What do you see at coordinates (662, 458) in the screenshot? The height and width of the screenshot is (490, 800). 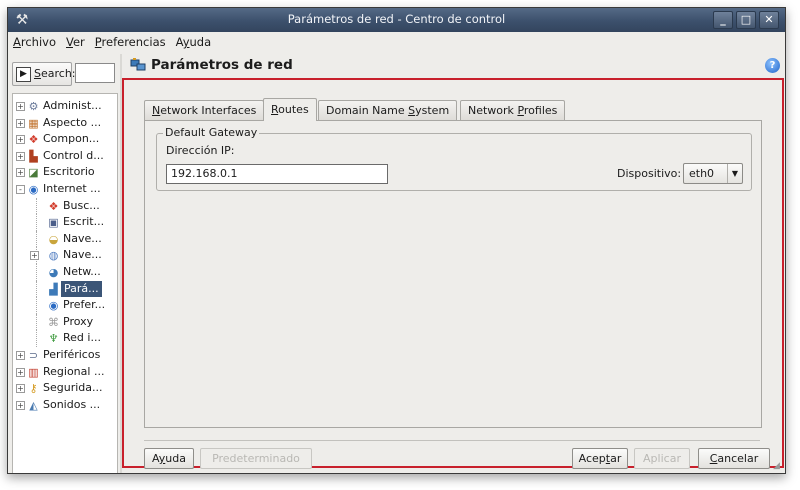 I see `apply-button: Aplicar` at bounding box center [662, 458].